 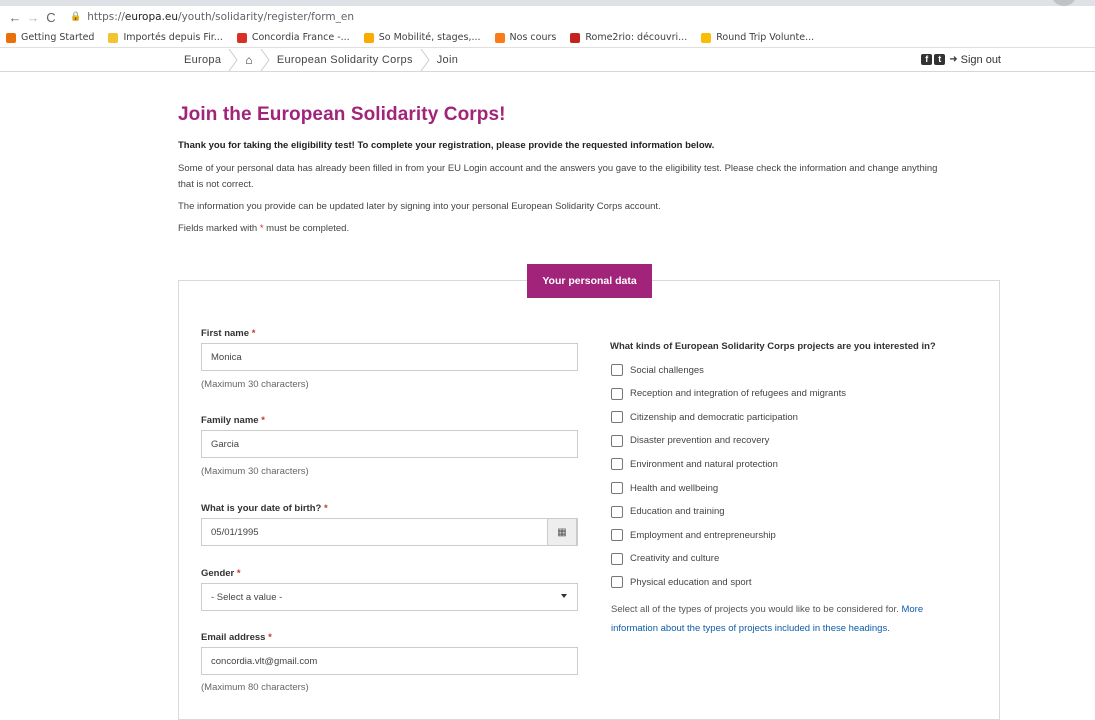 I want to click on email-label: Email address *, so click(x=236, y=637).